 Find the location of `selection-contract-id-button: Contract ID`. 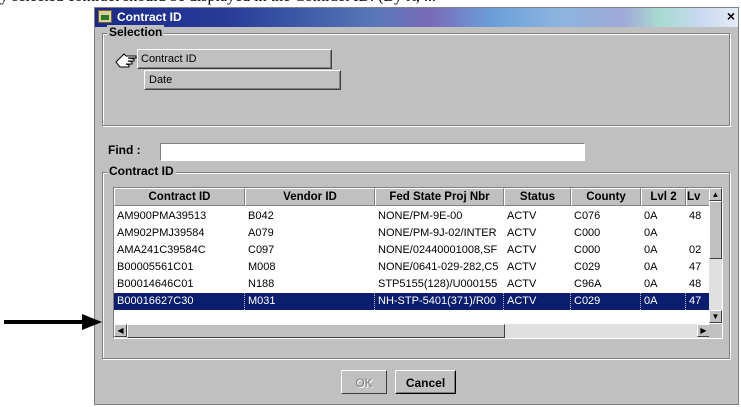

selection-contract-id-button: Contract ID is located at coordinates (234, 59).